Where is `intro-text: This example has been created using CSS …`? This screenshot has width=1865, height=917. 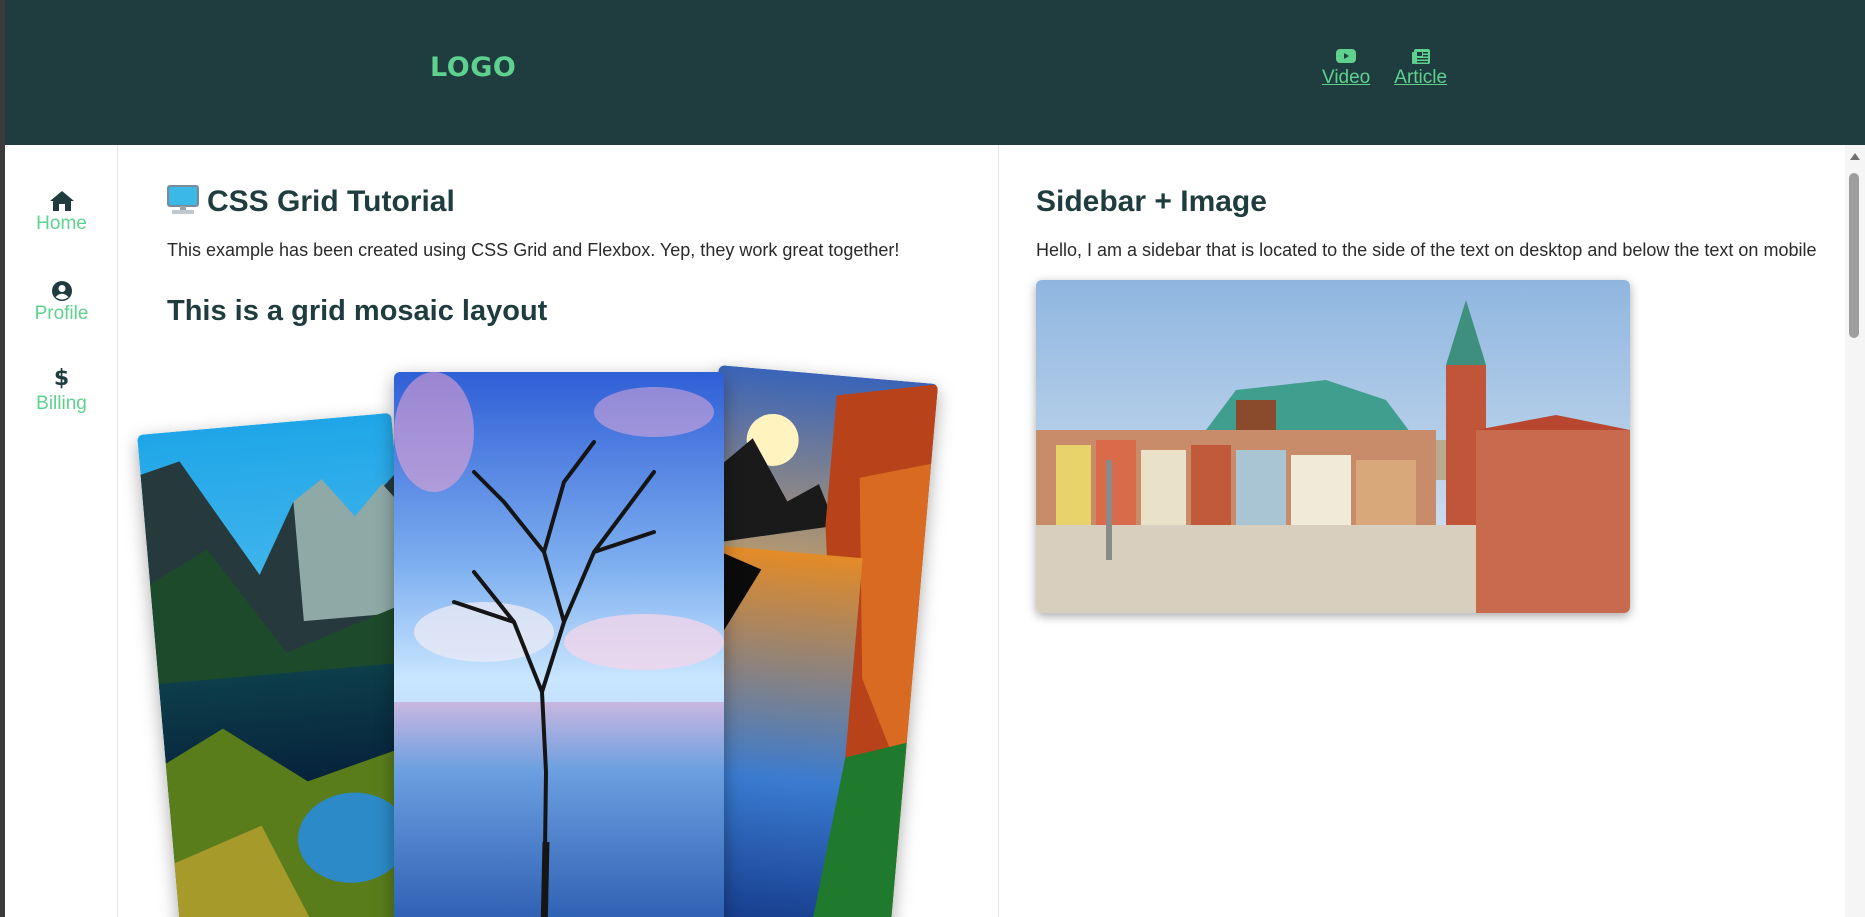 intro-text: This example has been created using CSS … is located at coordinates (533, 250).